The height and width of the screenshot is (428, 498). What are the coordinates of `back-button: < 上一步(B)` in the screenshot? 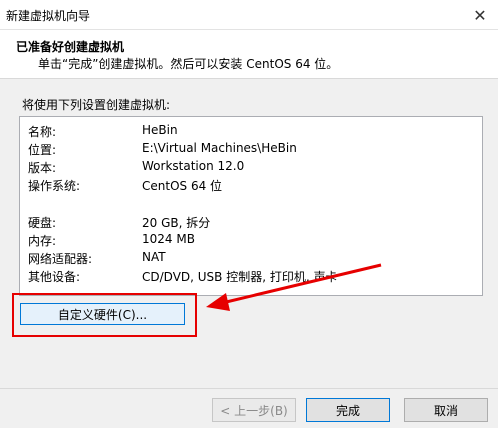 It's located at (254, 410).